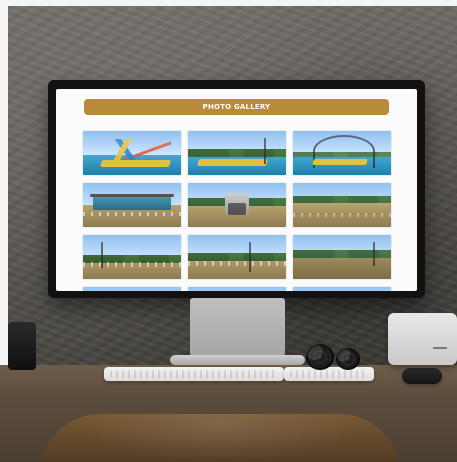 Image resolution: width=457 pixels, height=462 pixels. I want to click on shed, so click(132, 202).